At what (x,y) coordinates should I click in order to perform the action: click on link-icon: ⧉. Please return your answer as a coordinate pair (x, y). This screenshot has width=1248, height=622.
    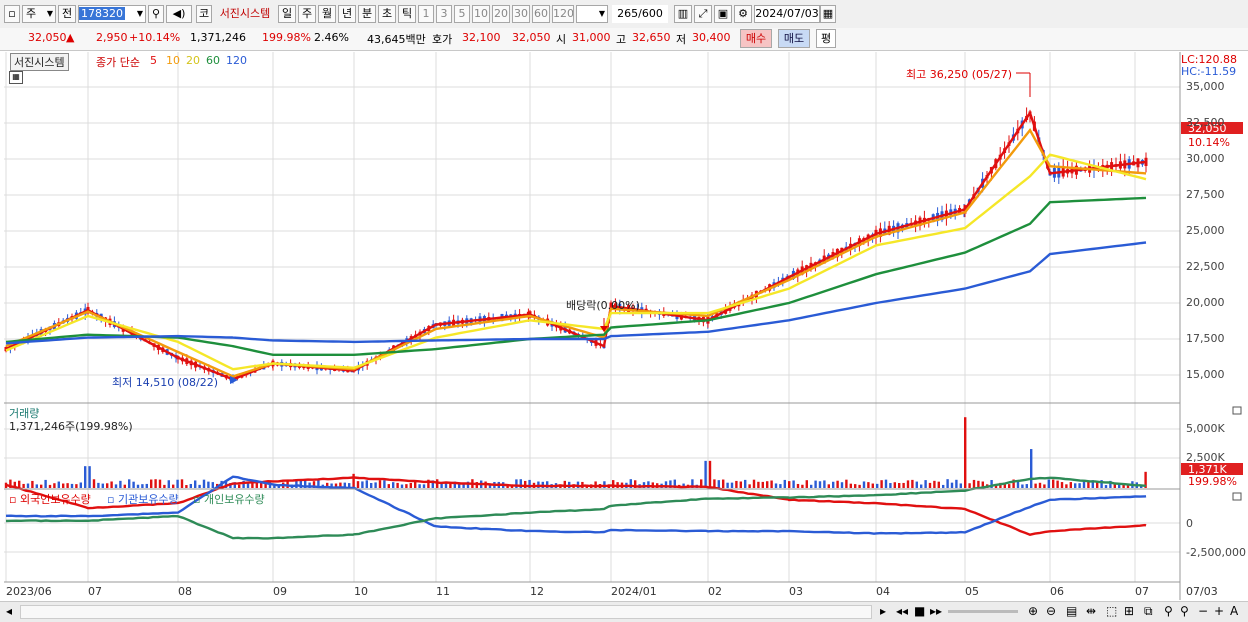
    Looking at the image, I should click on (1148, 611).